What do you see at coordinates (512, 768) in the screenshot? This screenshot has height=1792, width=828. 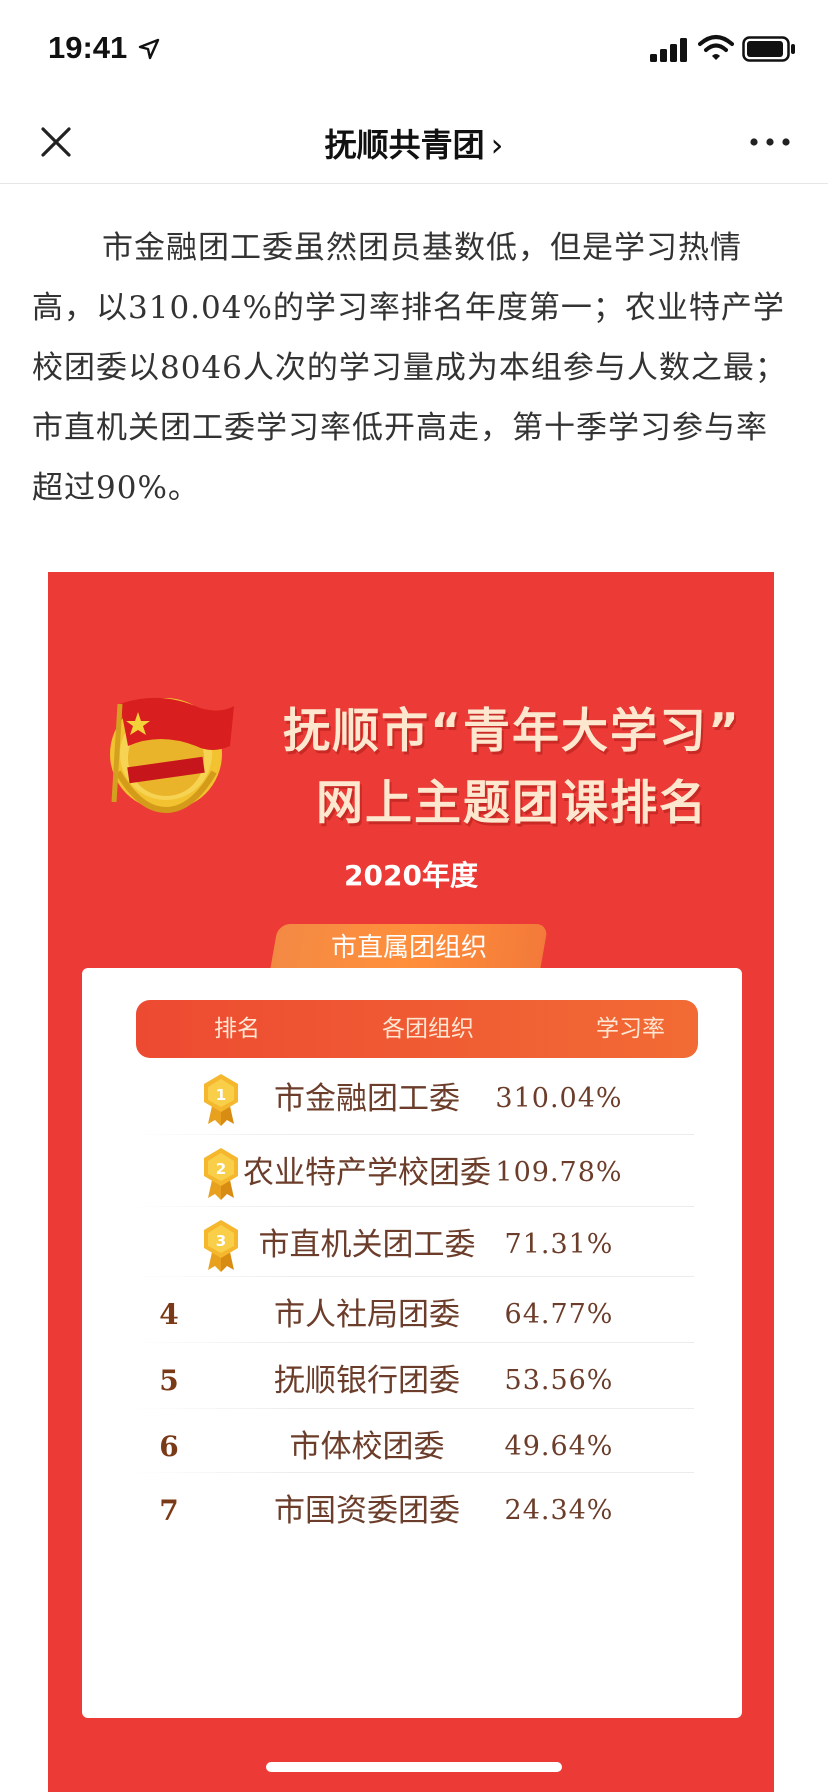 I see `poster-title: 抚顺市“青年大学习” 网上主题团课排名` at bounding box center [512, 768].